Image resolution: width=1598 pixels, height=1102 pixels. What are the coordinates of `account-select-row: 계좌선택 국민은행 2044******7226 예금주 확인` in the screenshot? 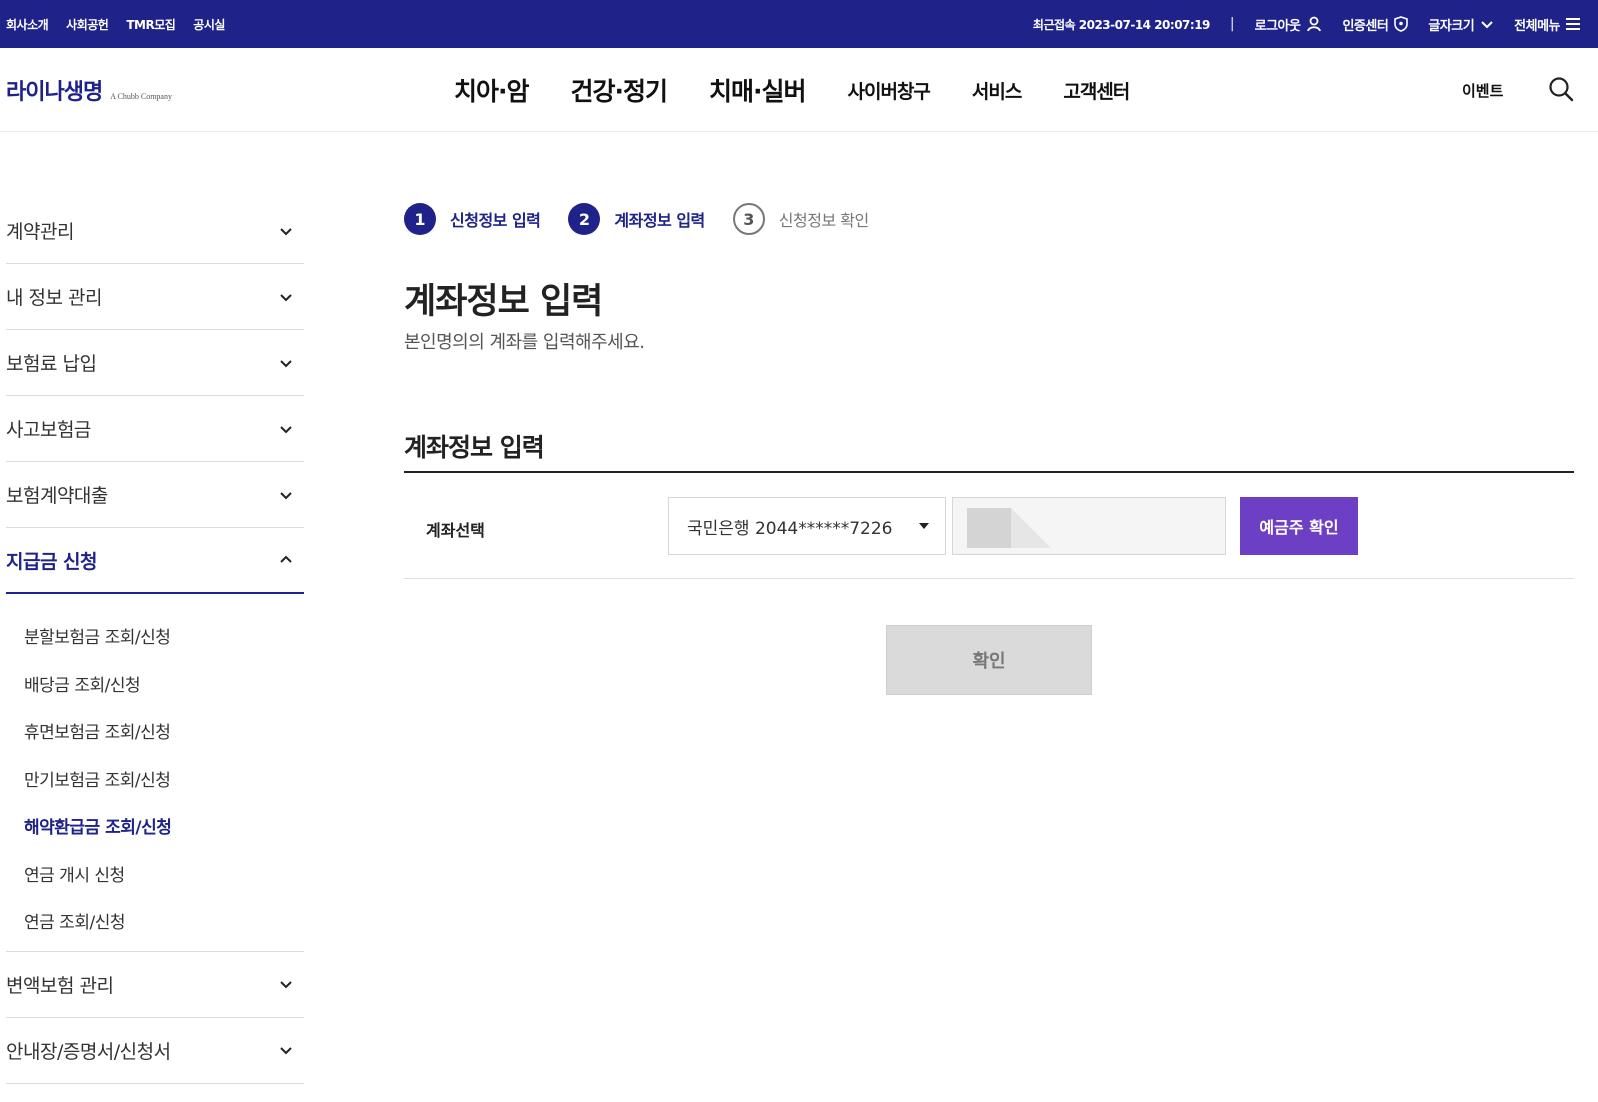 It's located at (989, 526).